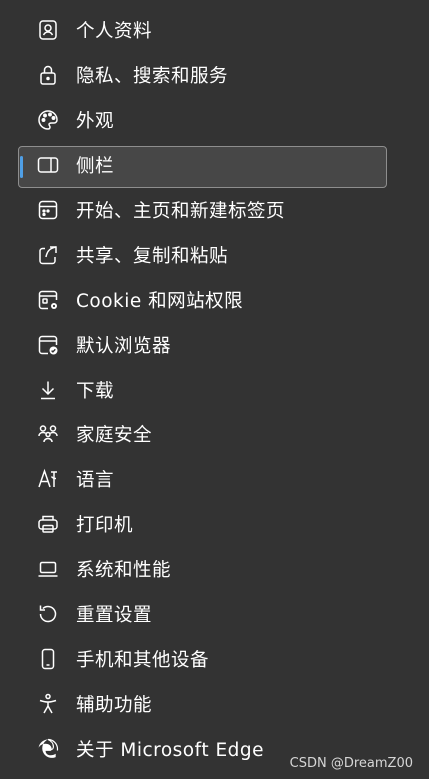 This screenshot has height=779, width=429. I want to click on nav-item-label: 辅助功能, so click(114, 705).